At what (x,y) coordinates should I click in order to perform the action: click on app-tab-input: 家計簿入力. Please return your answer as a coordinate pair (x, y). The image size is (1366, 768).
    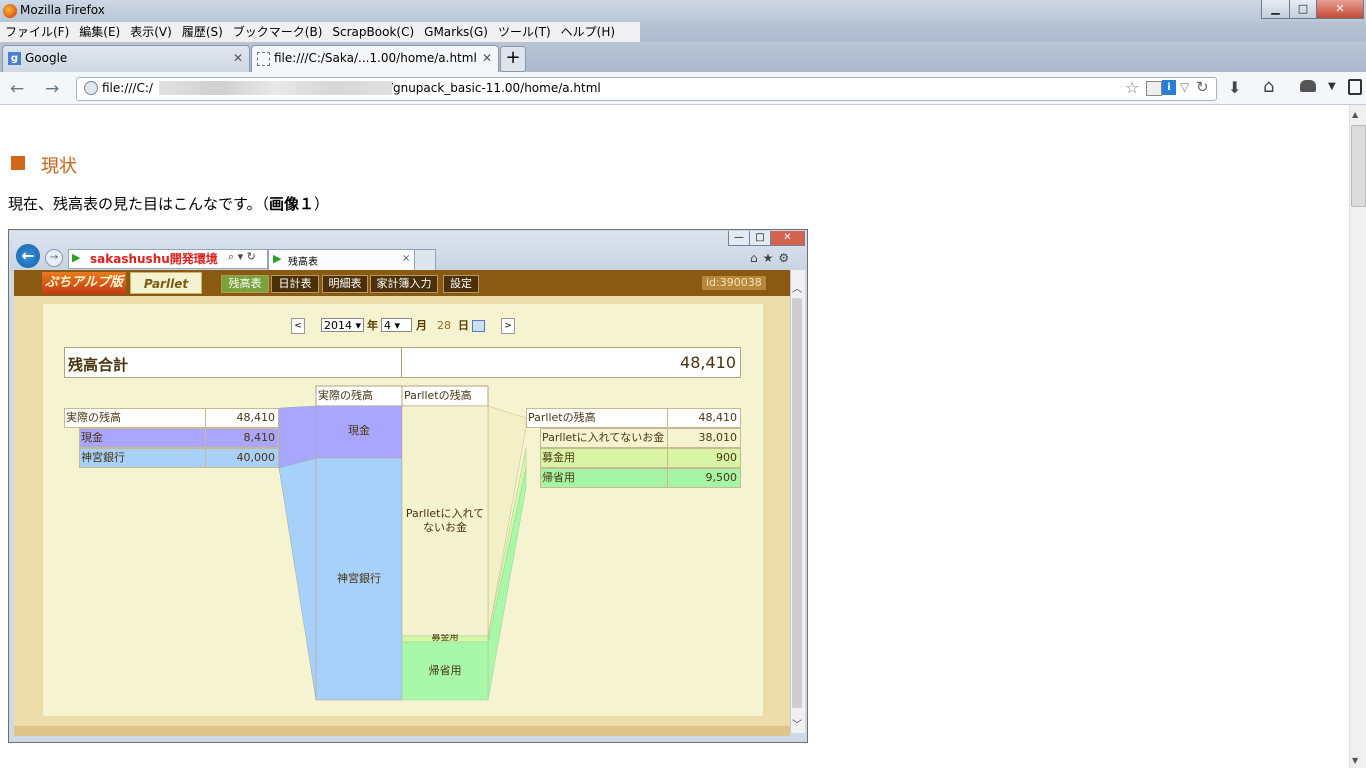
    Looking at the image, I should click on (404, 284).